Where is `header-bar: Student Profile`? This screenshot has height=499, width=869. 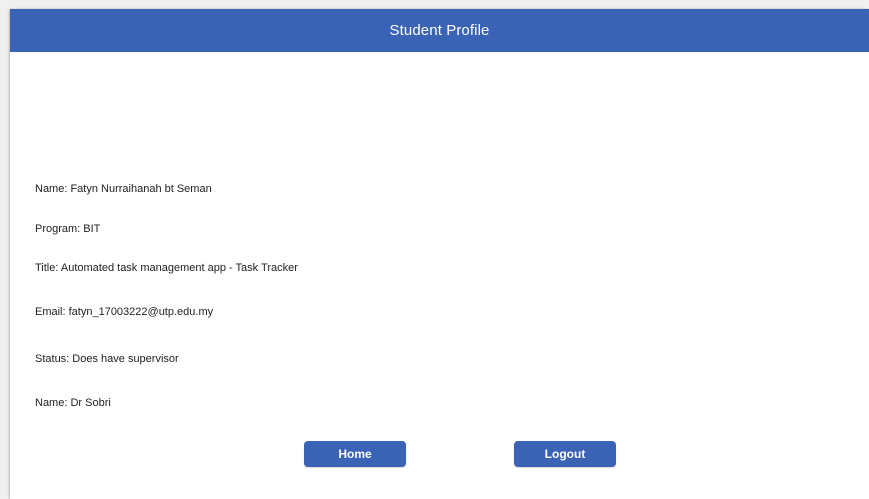
header-bar: Student Profile is located at coordinates (439, 30).